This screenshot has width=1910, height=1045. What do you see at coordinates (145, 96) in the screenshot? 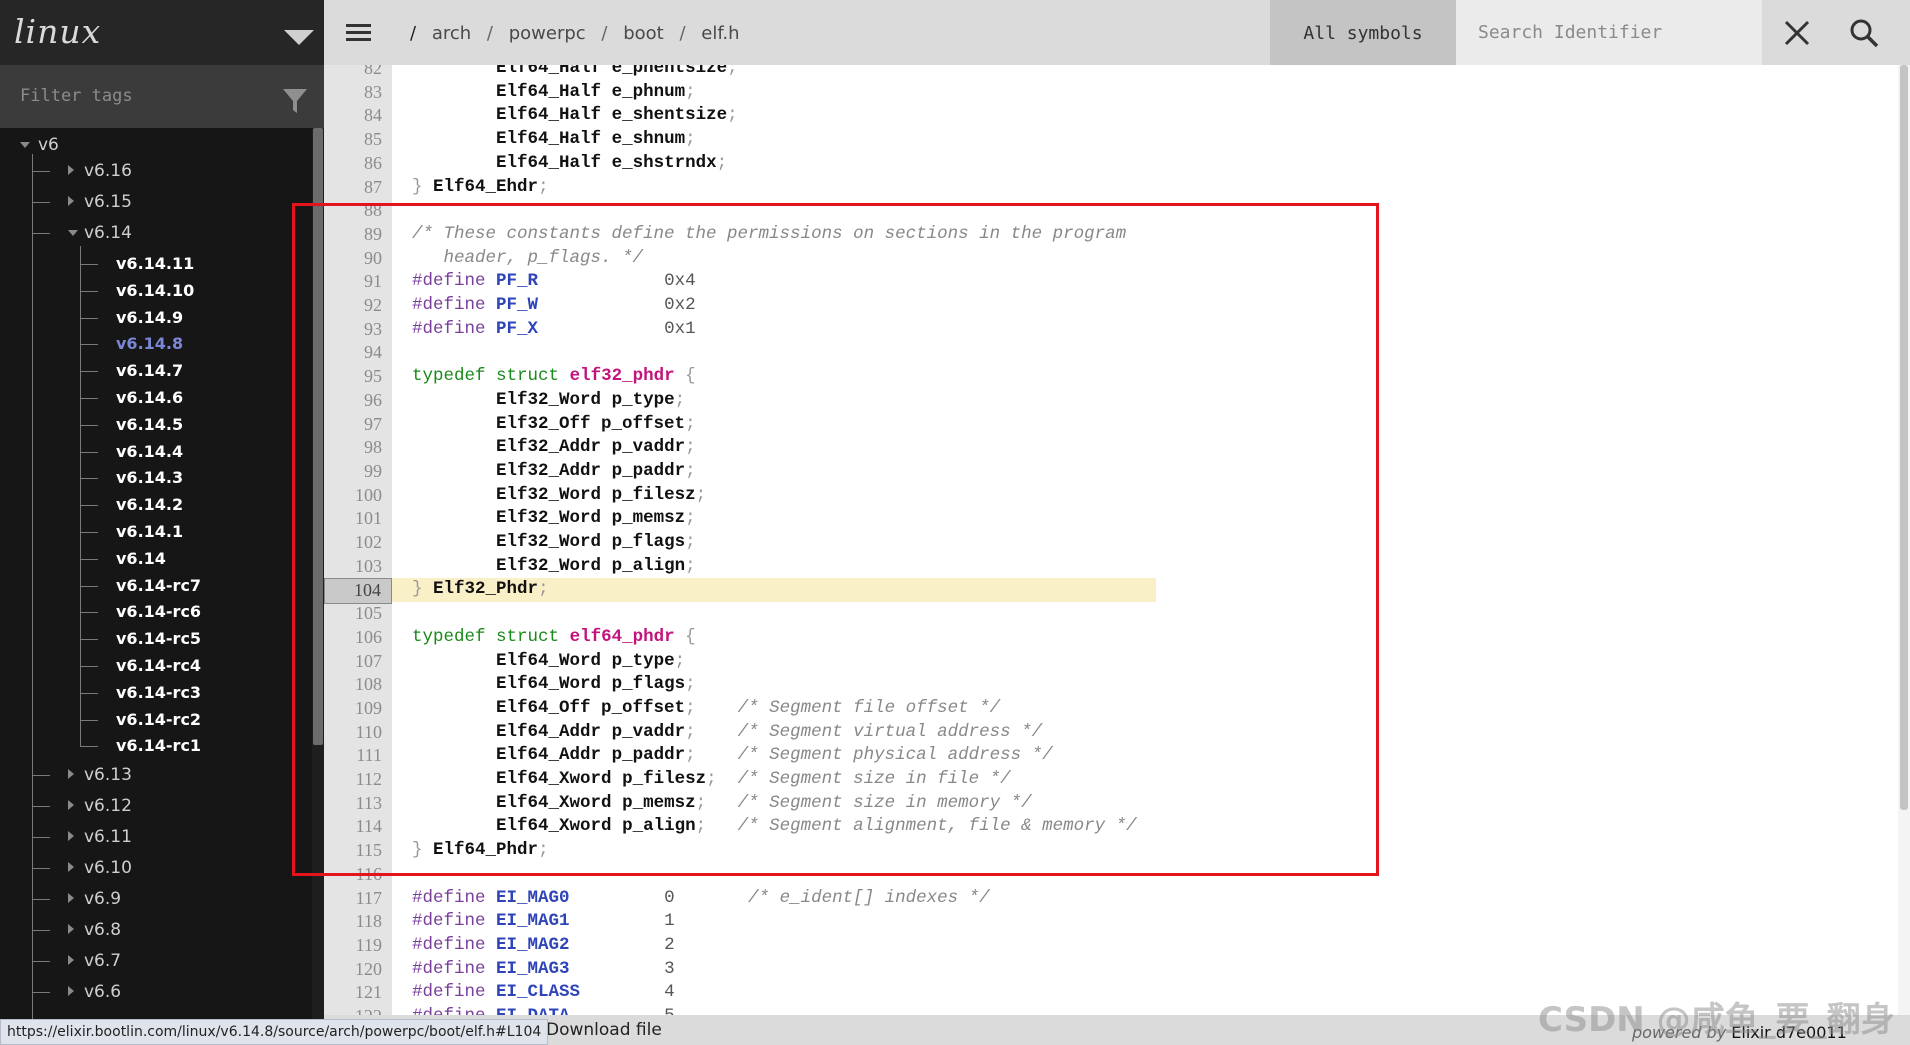
I see `filter-tags-input` at bounding box center [145, 96].